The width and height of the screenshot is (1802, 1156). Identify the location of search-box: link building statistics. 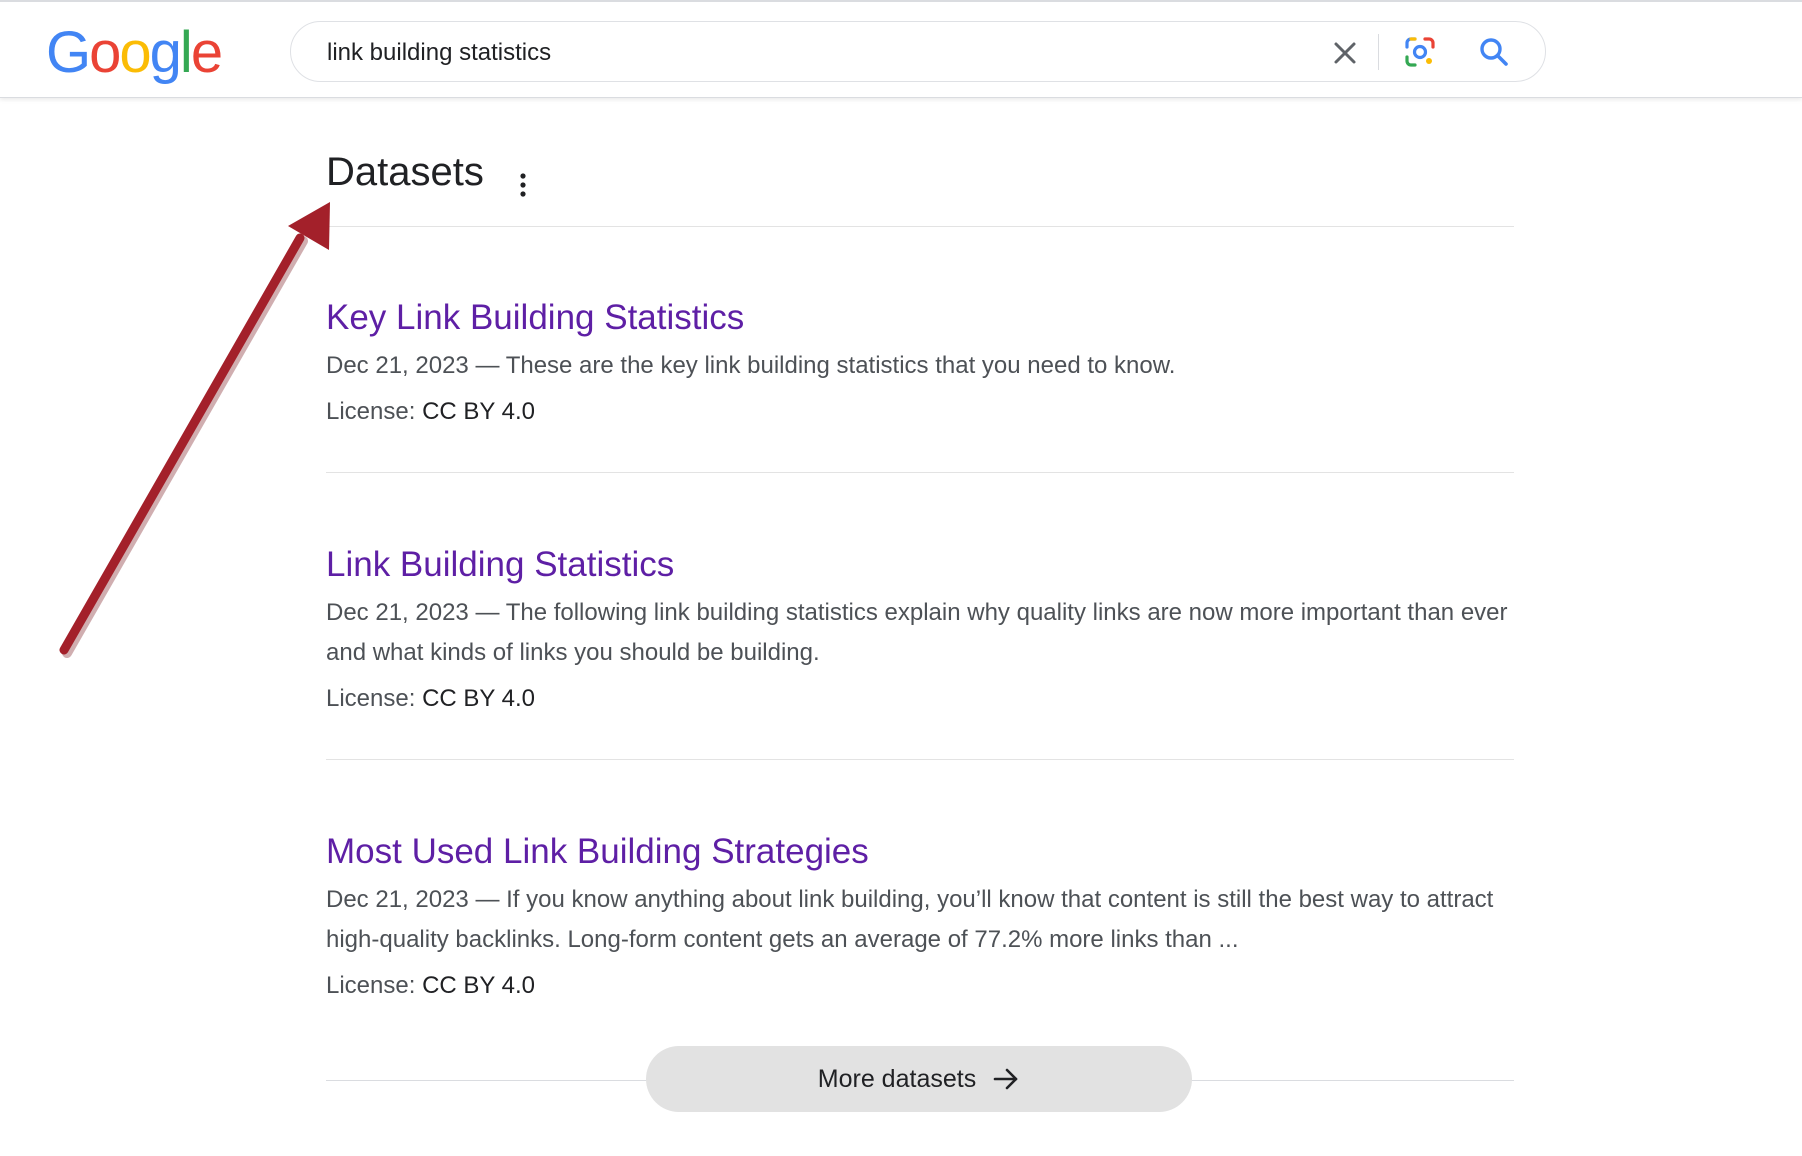
(918, 51).